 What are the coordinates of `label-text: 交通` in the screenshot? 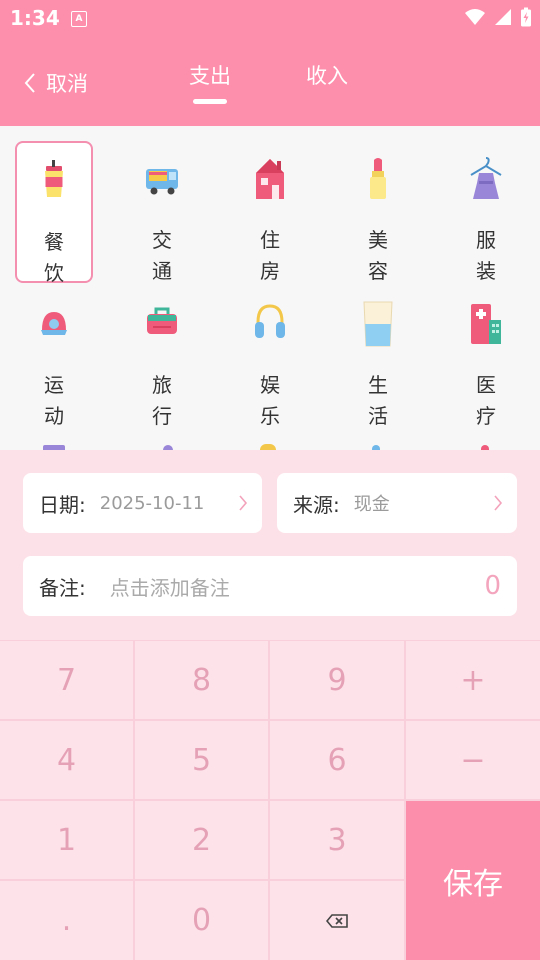 It's located at (162, 256).